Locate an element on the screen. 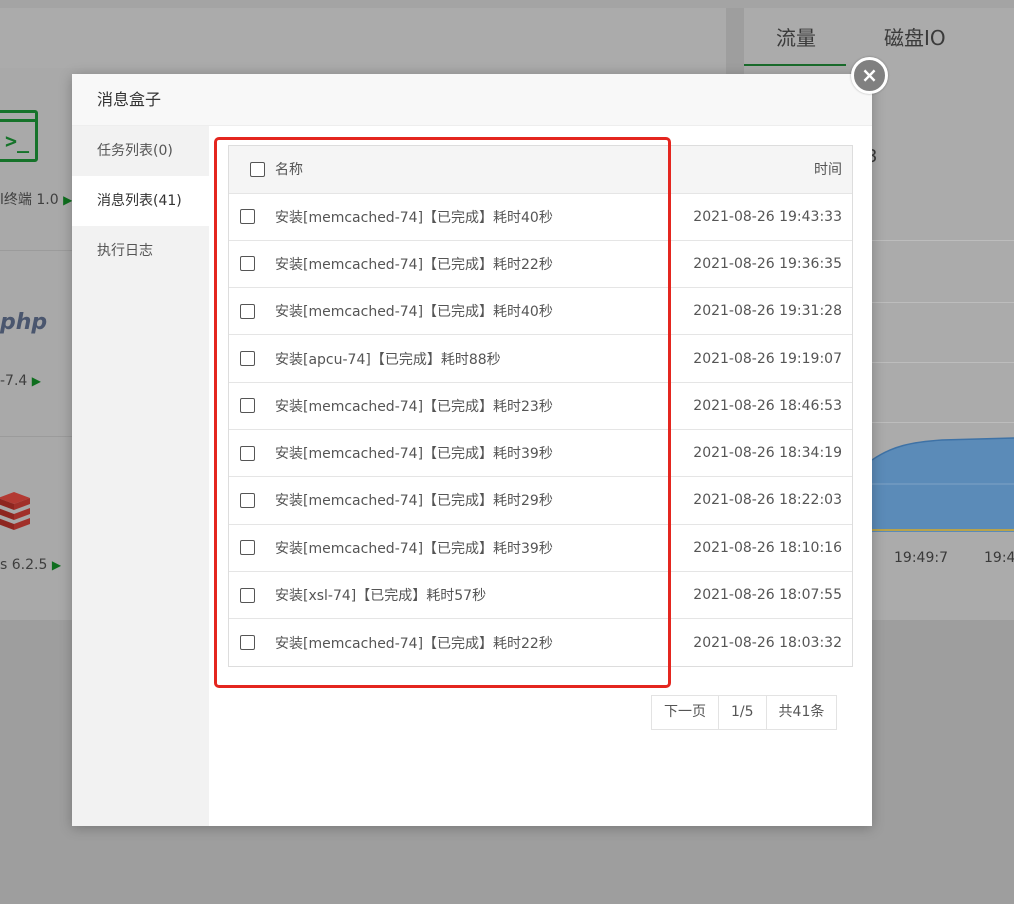  message-time: 2021-08-26 18:03:32 is located at coordinates (767, 642).